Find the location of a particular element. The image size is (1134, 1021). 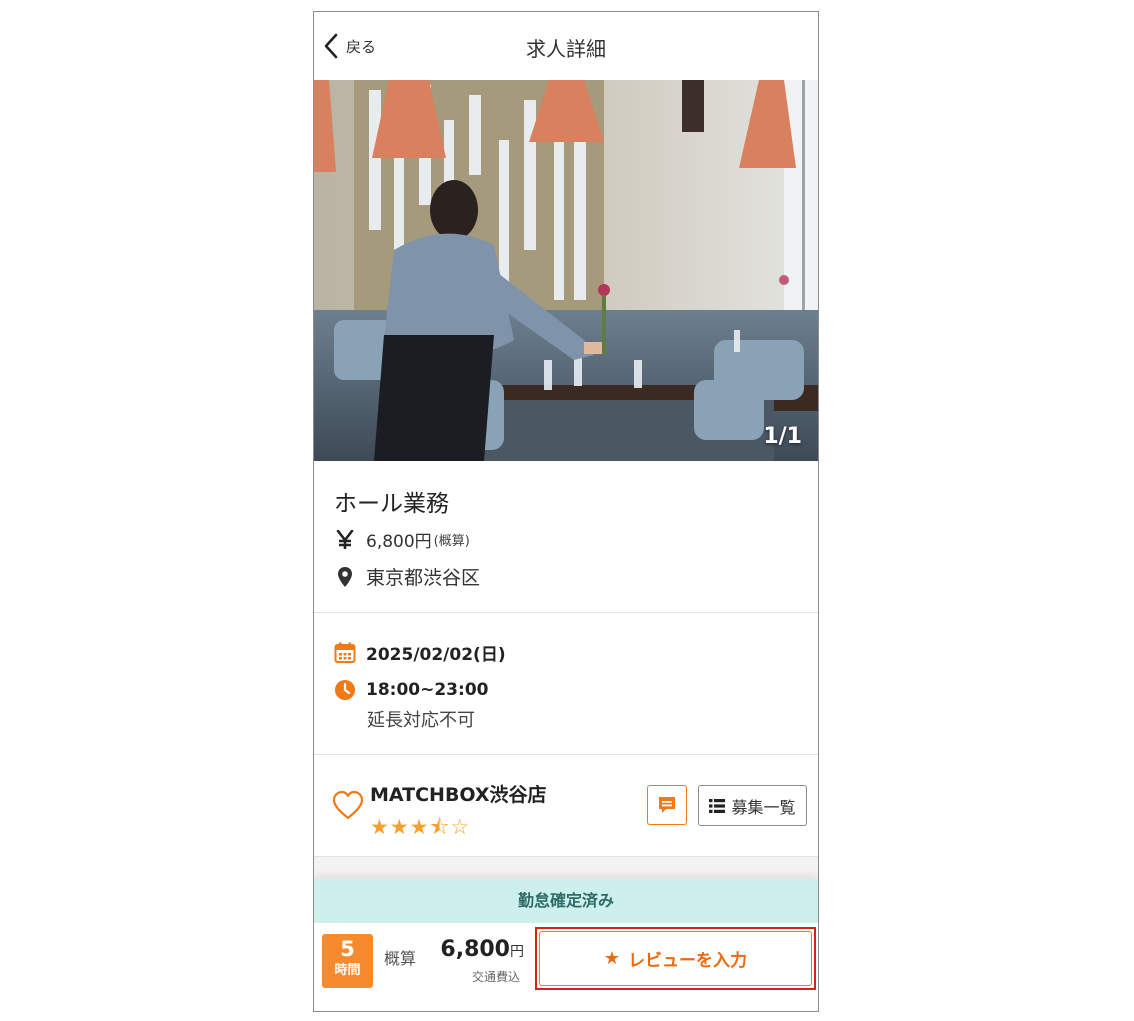

date-row: 2025/02/02(日) is located at coordinates (420, 652).